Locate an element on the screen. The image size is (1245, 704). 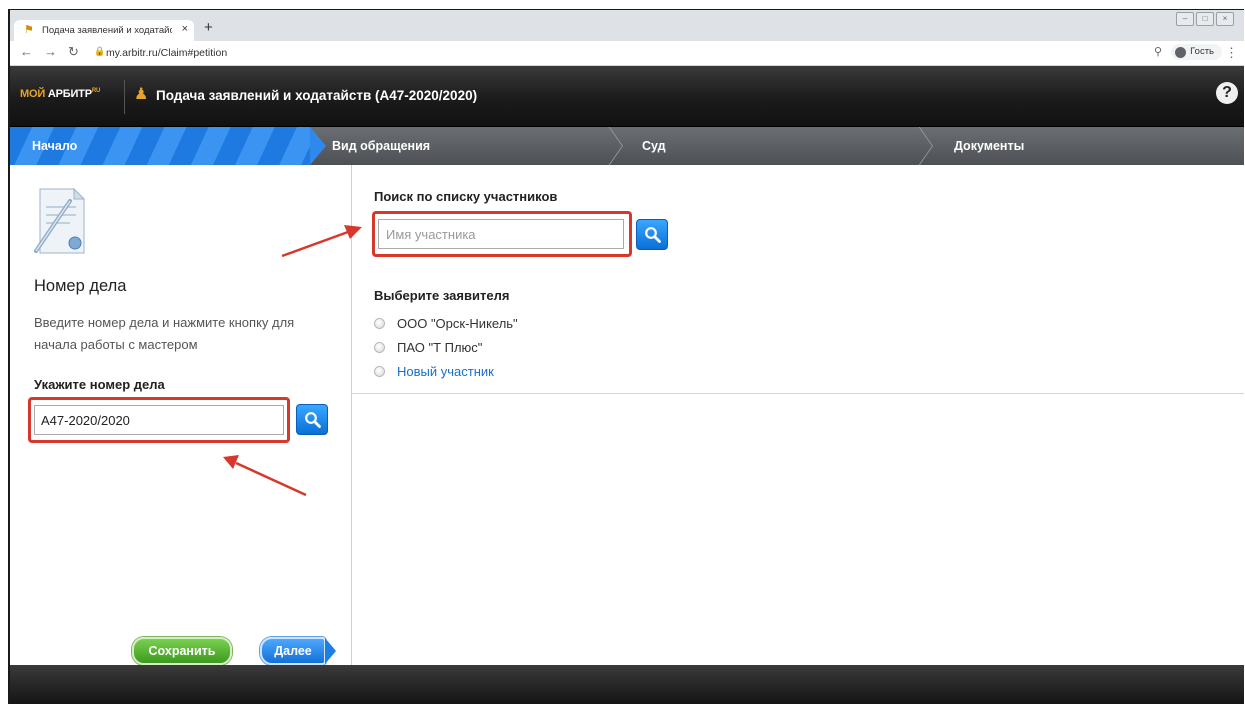
annotation-arrows is located at coordinates (292, 361).